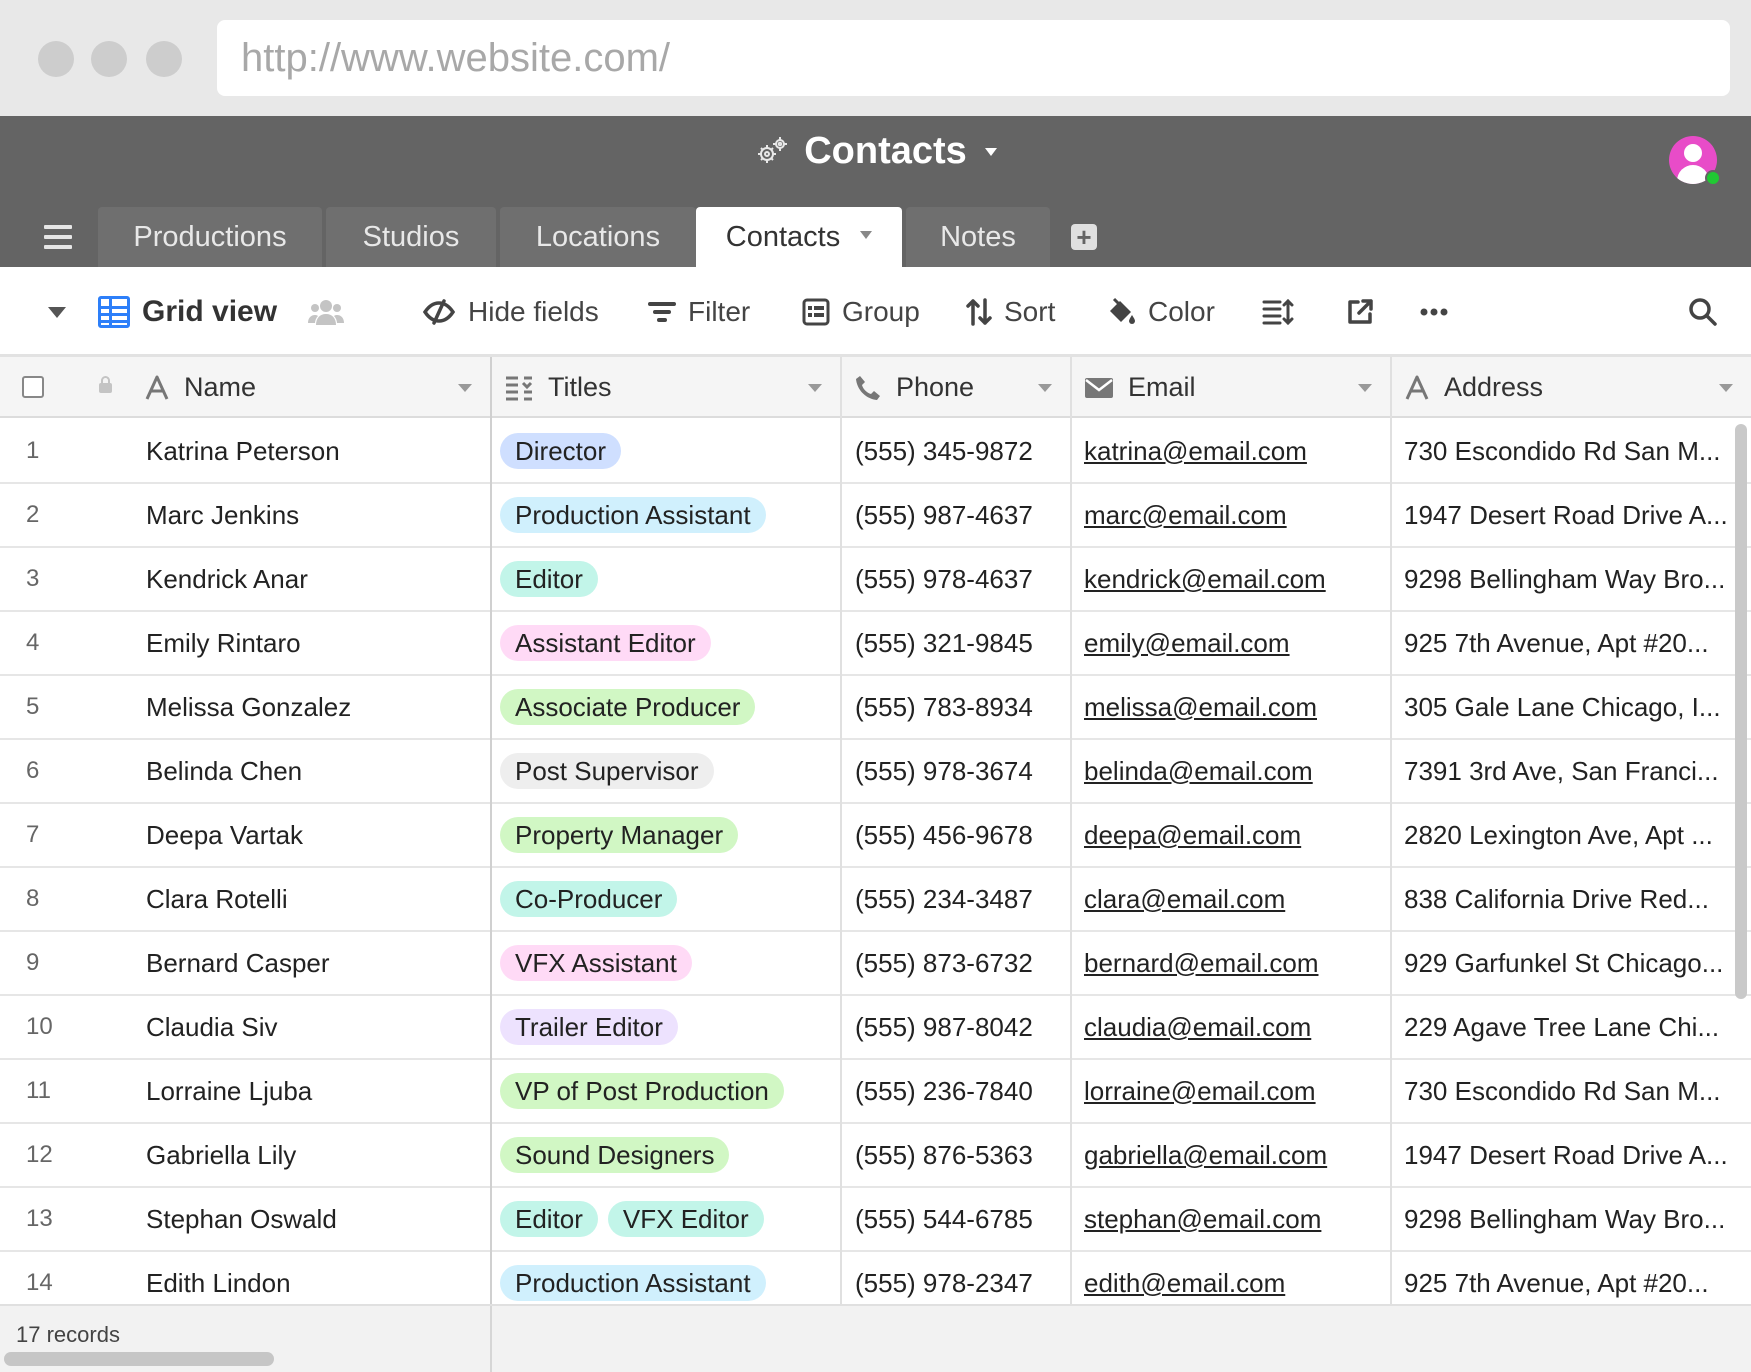 This screenshot has height=1372, width=1751. What do you see at coordinates (311, 515) in the screenshot?
I see `cell-name: Marc Jenkins` at bounding box center [311, 515].